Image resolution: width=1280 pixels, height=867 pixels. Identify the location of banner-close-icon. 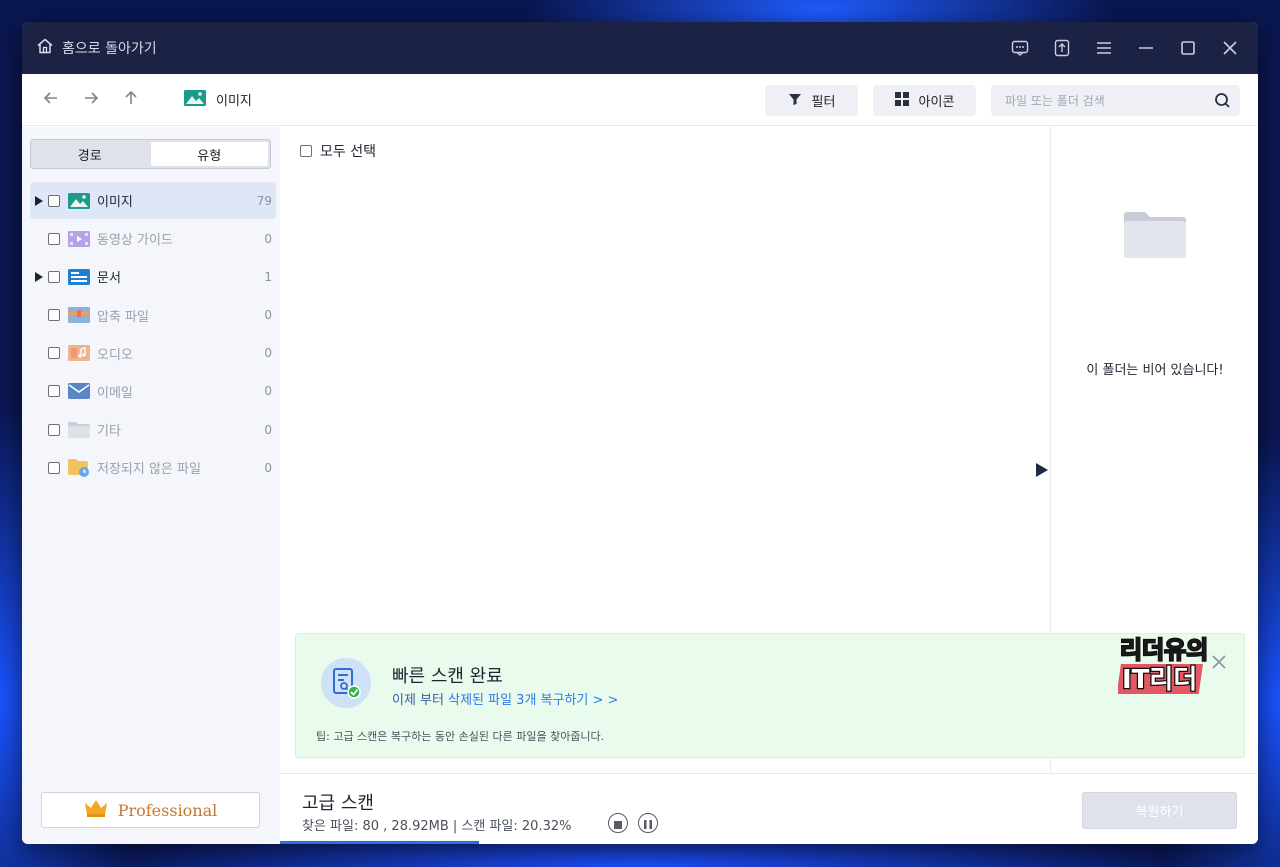
(1219, 663).